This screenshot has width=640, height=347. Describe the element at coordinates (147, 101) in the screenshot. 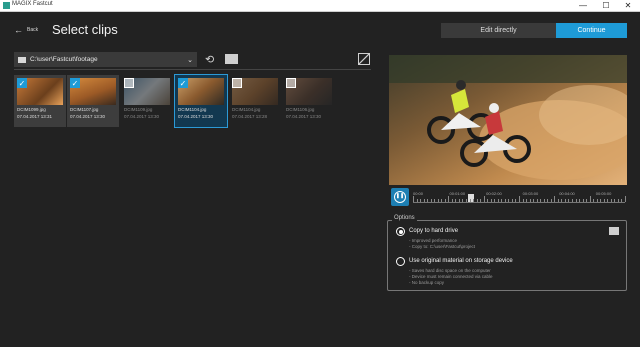

I see `clip-thumbnail: DCIM1109.jpg 07.04.2017 13:30` at that location.